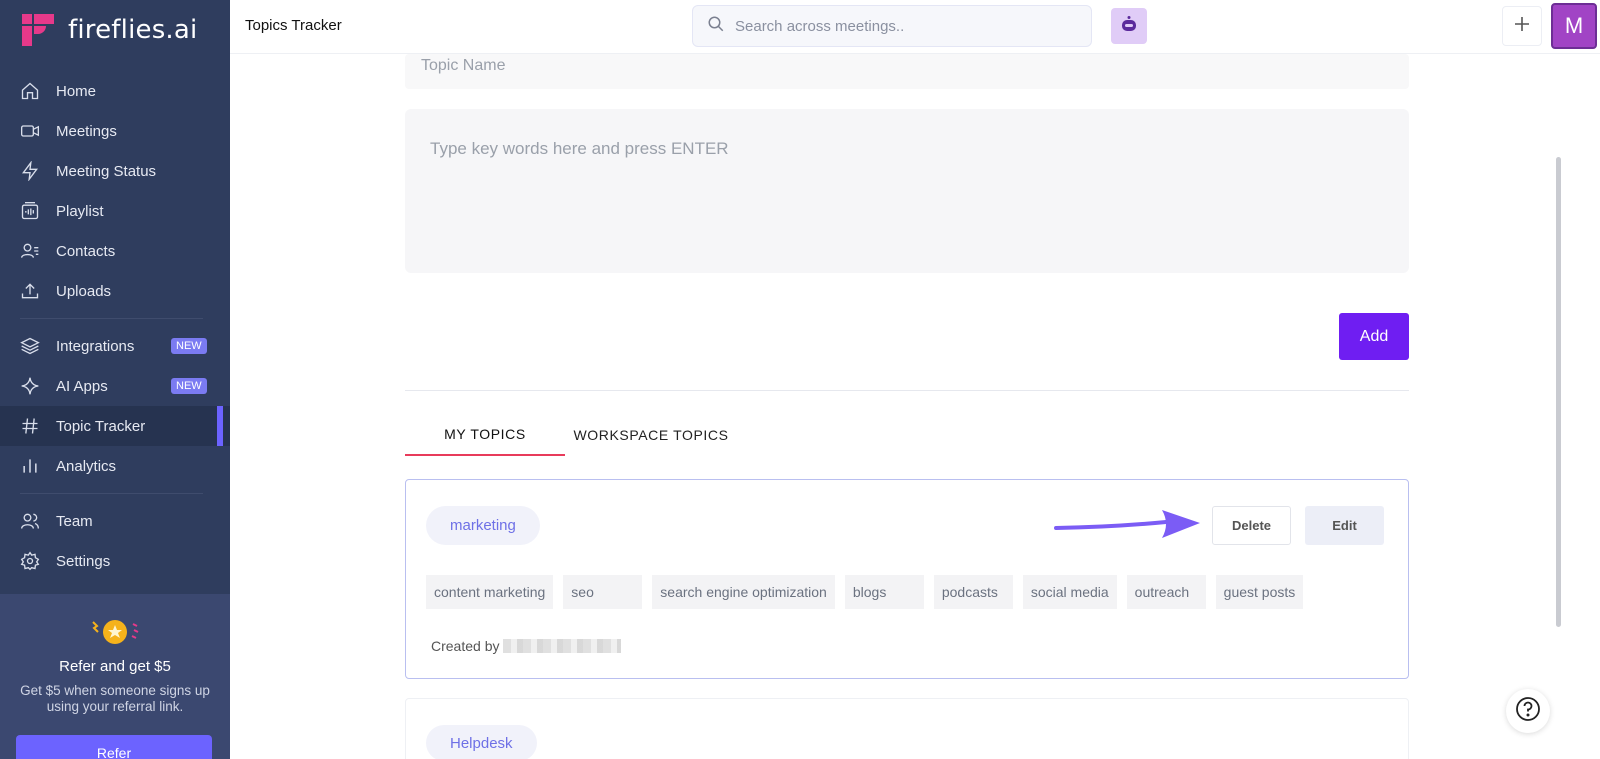  Describe the element at coordinates (1344, 525) in the screenshot. I see `edit-button: Edit` at that location.